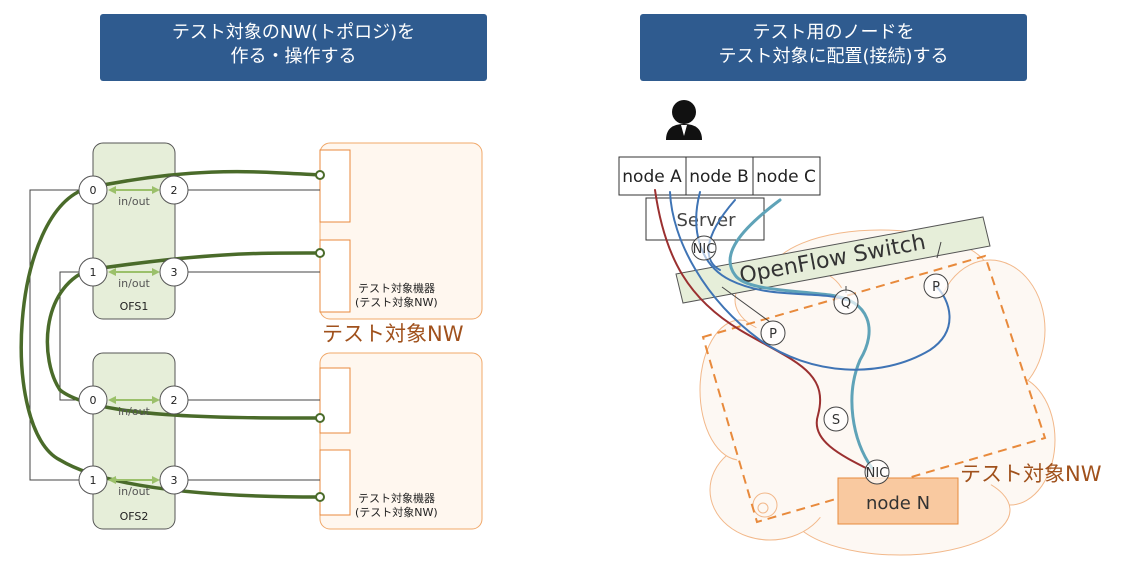 The width and height of the screenshot is (1137, 570). Describe the element at coordinates (704, 249) in the screenshot. I see `nic-top-label: NIC` at that location.